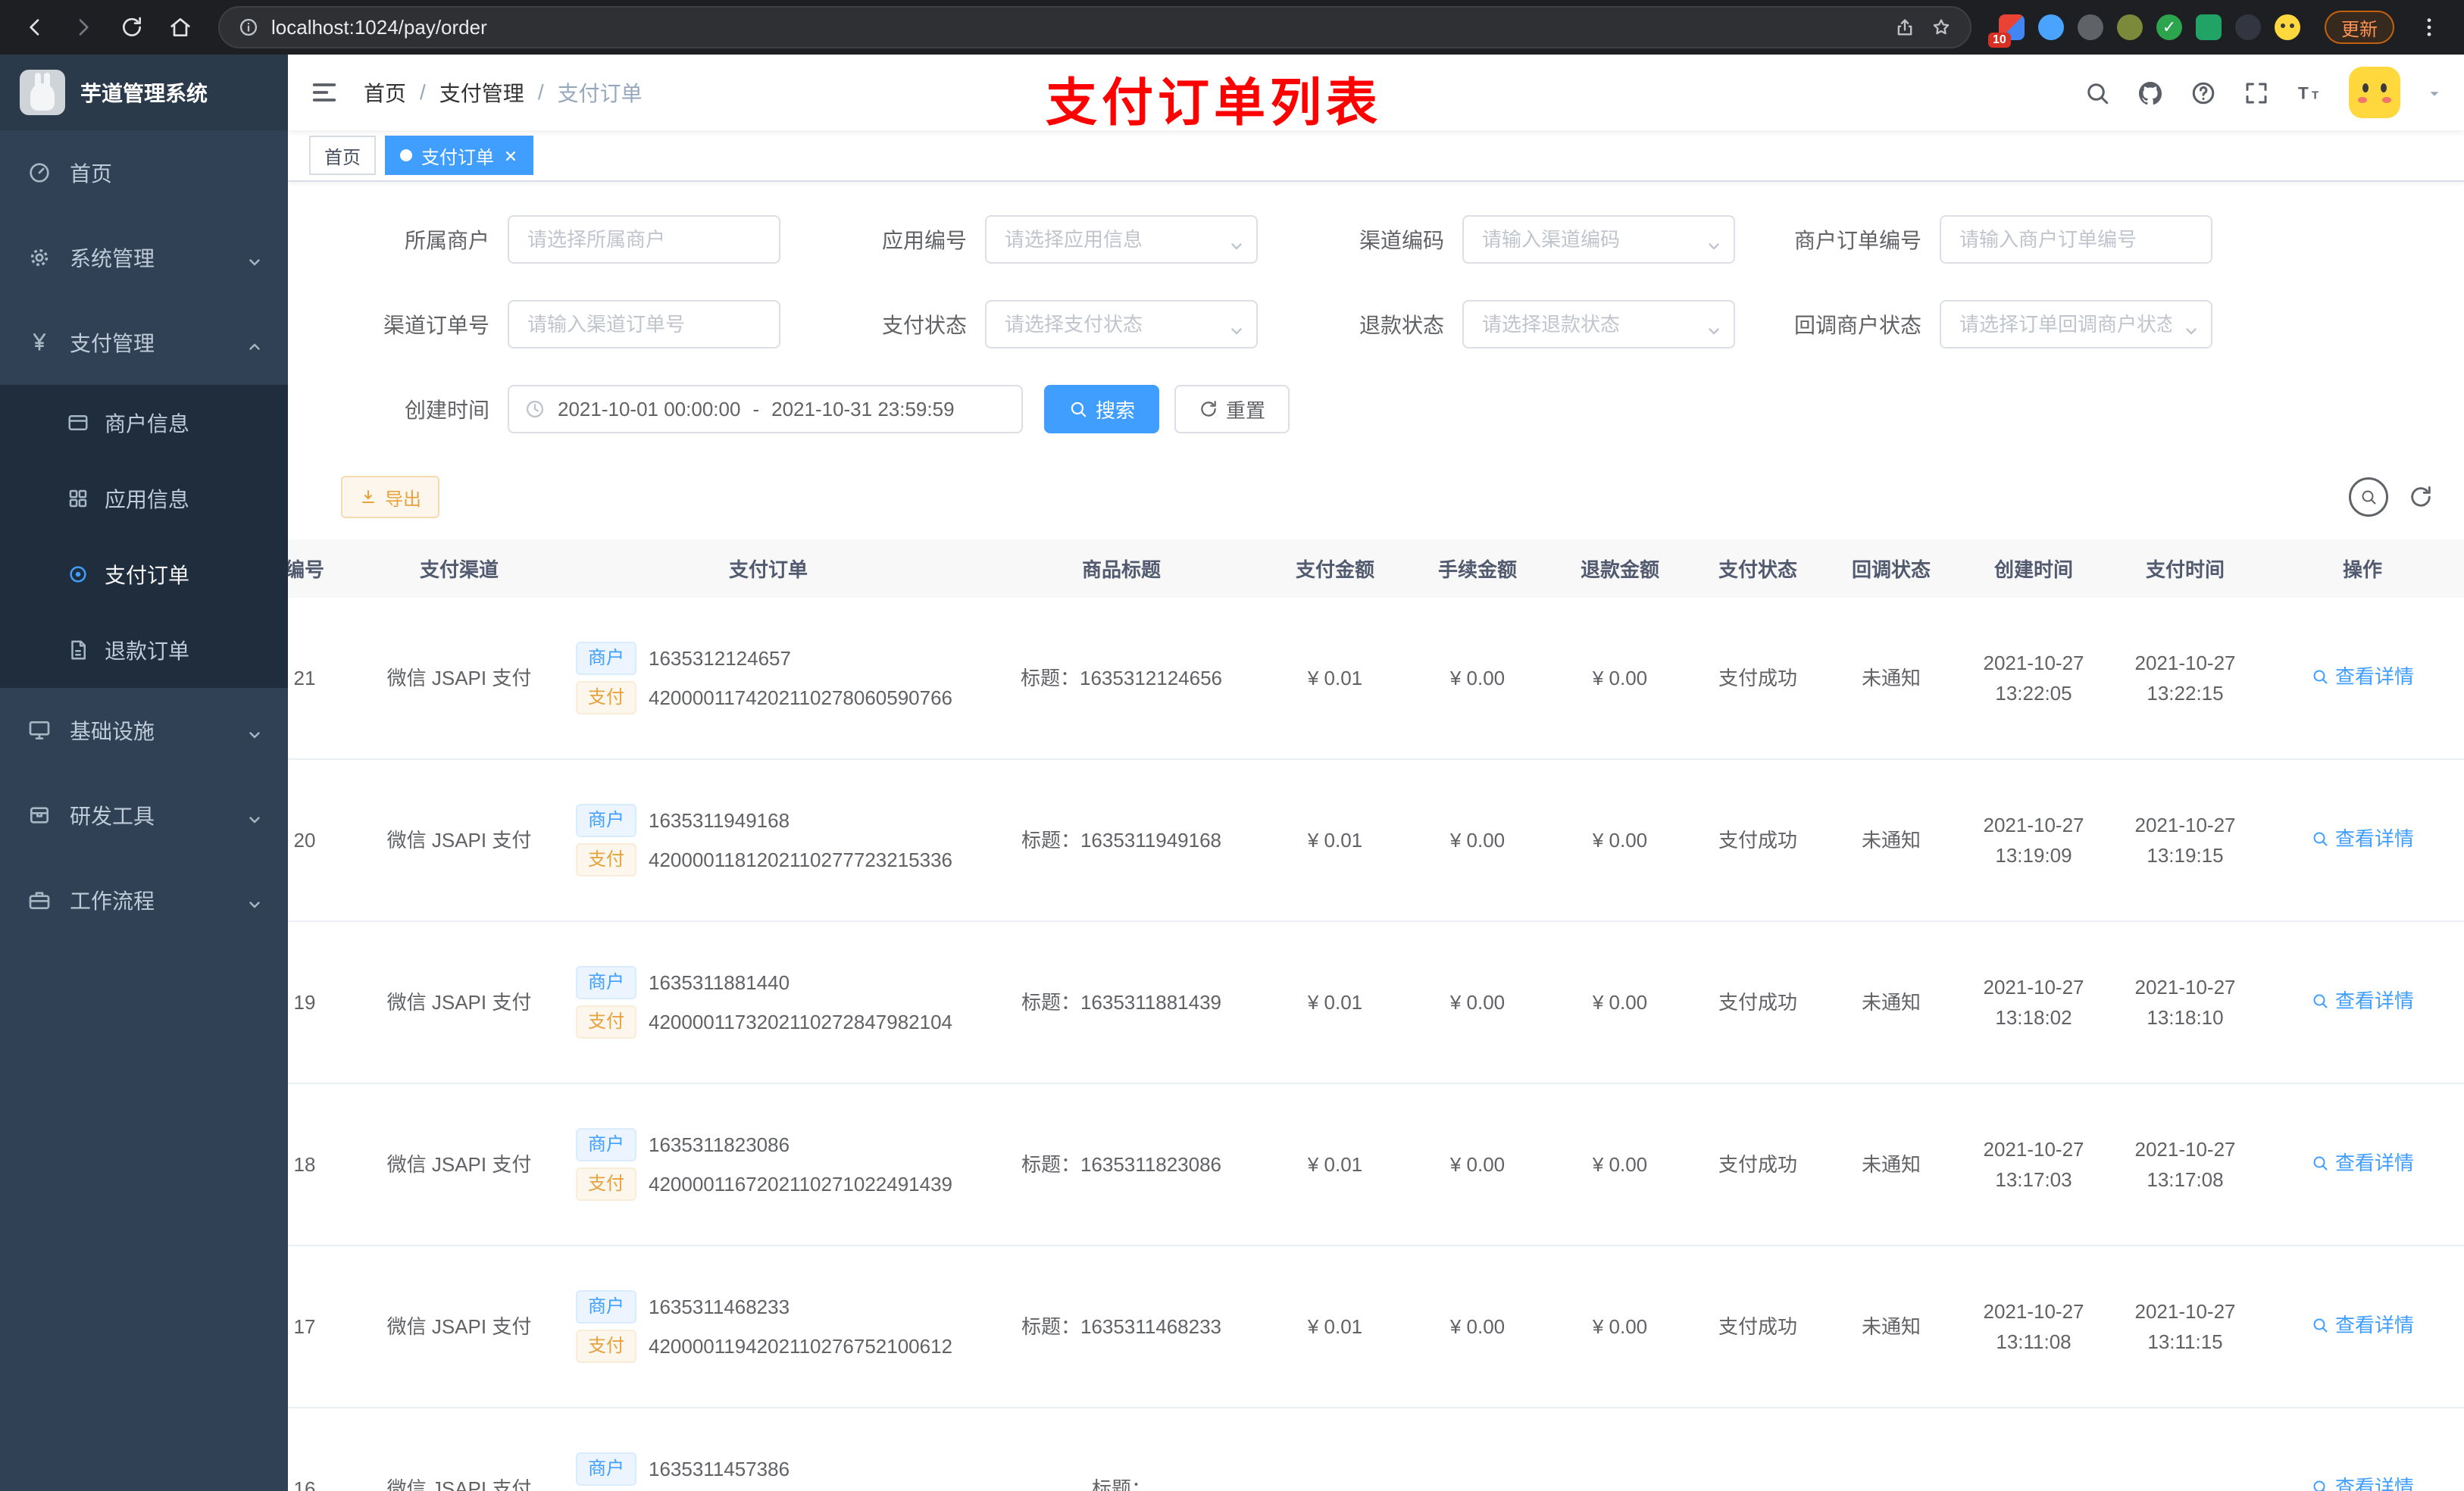 This screenshot has height=1491, width=2464. Describe the element at coordinates (459, 155) in the screenshot. I see `tab-pay-order: 支付订单` at that location.